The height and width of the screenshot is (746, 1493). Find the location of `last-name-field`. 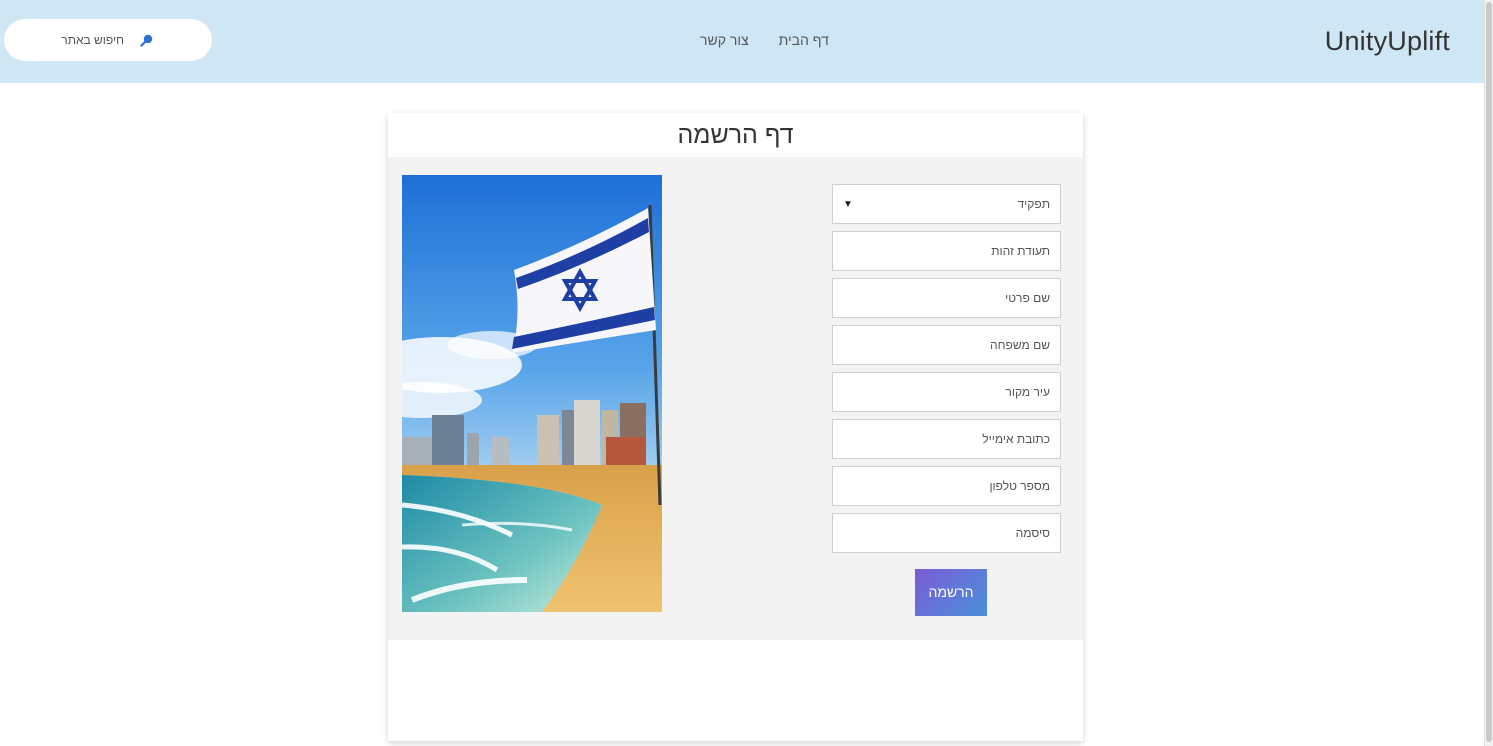

last-name-field is located at coordinates (946, 345).